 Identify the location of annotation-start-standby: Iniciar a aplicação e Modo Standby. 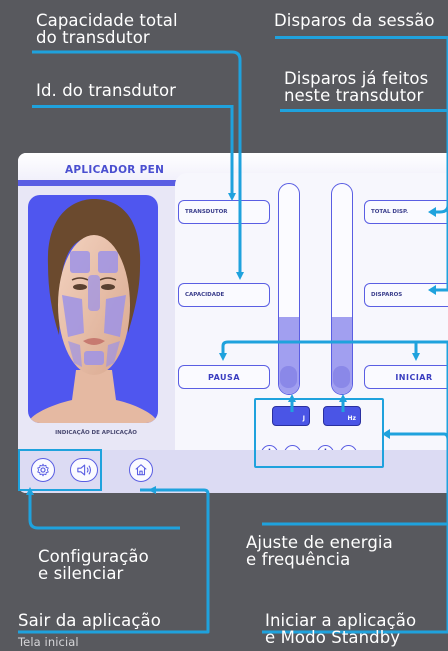
(341, 629).